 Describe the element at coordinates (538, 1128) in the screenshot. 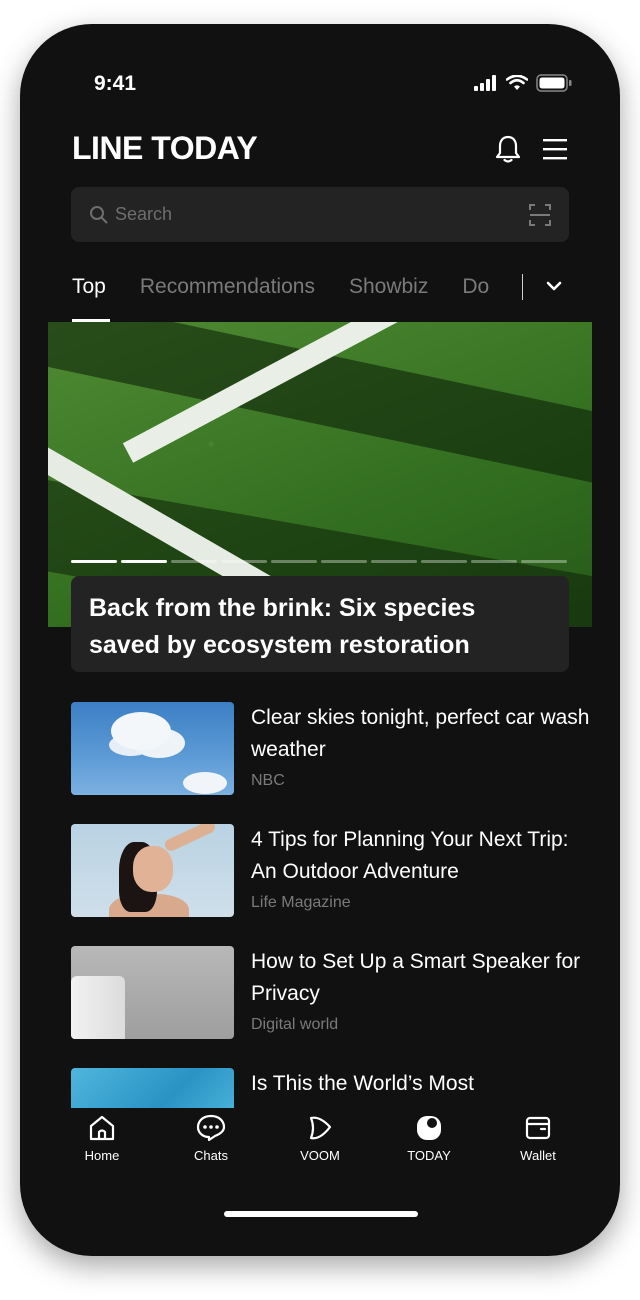

I see `wallet-icon` at that location.